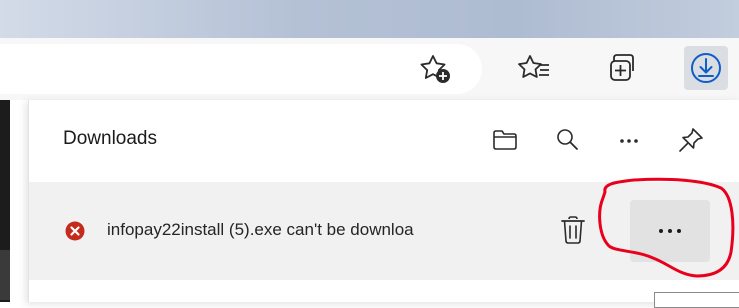 This screenshot has height=308, width=739. What do you see at coordinates (110, 138) in the screenshot?
I see `panel-title: Downloads` at bounding box center [110, 138].